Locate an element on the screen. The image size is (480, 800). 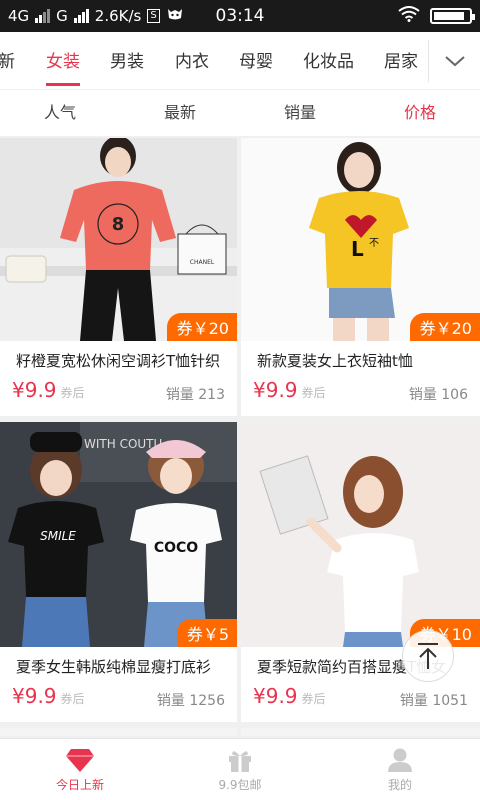
coupon-badge: 券￥5 is located at coordinates (206, 633).